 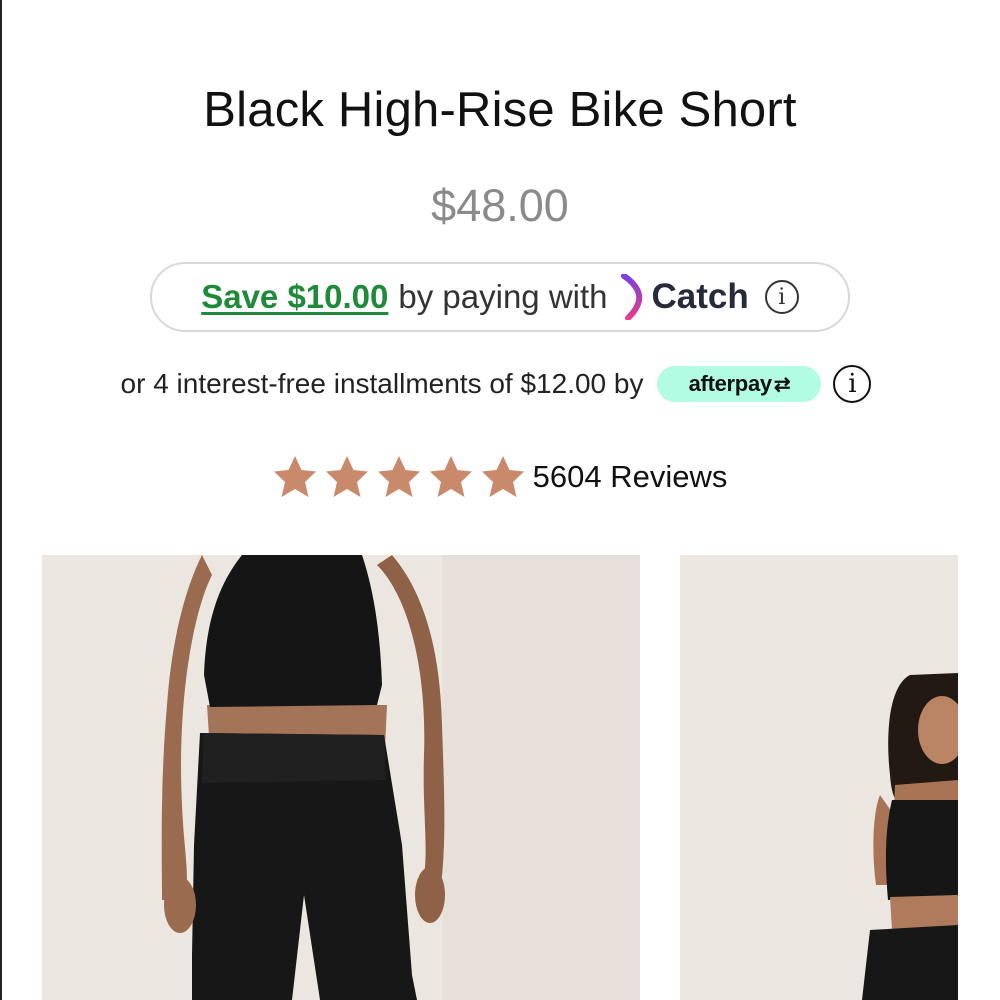 I want to click on product-title: Black High-Rise Bike Short, so click(x=500, y=110).